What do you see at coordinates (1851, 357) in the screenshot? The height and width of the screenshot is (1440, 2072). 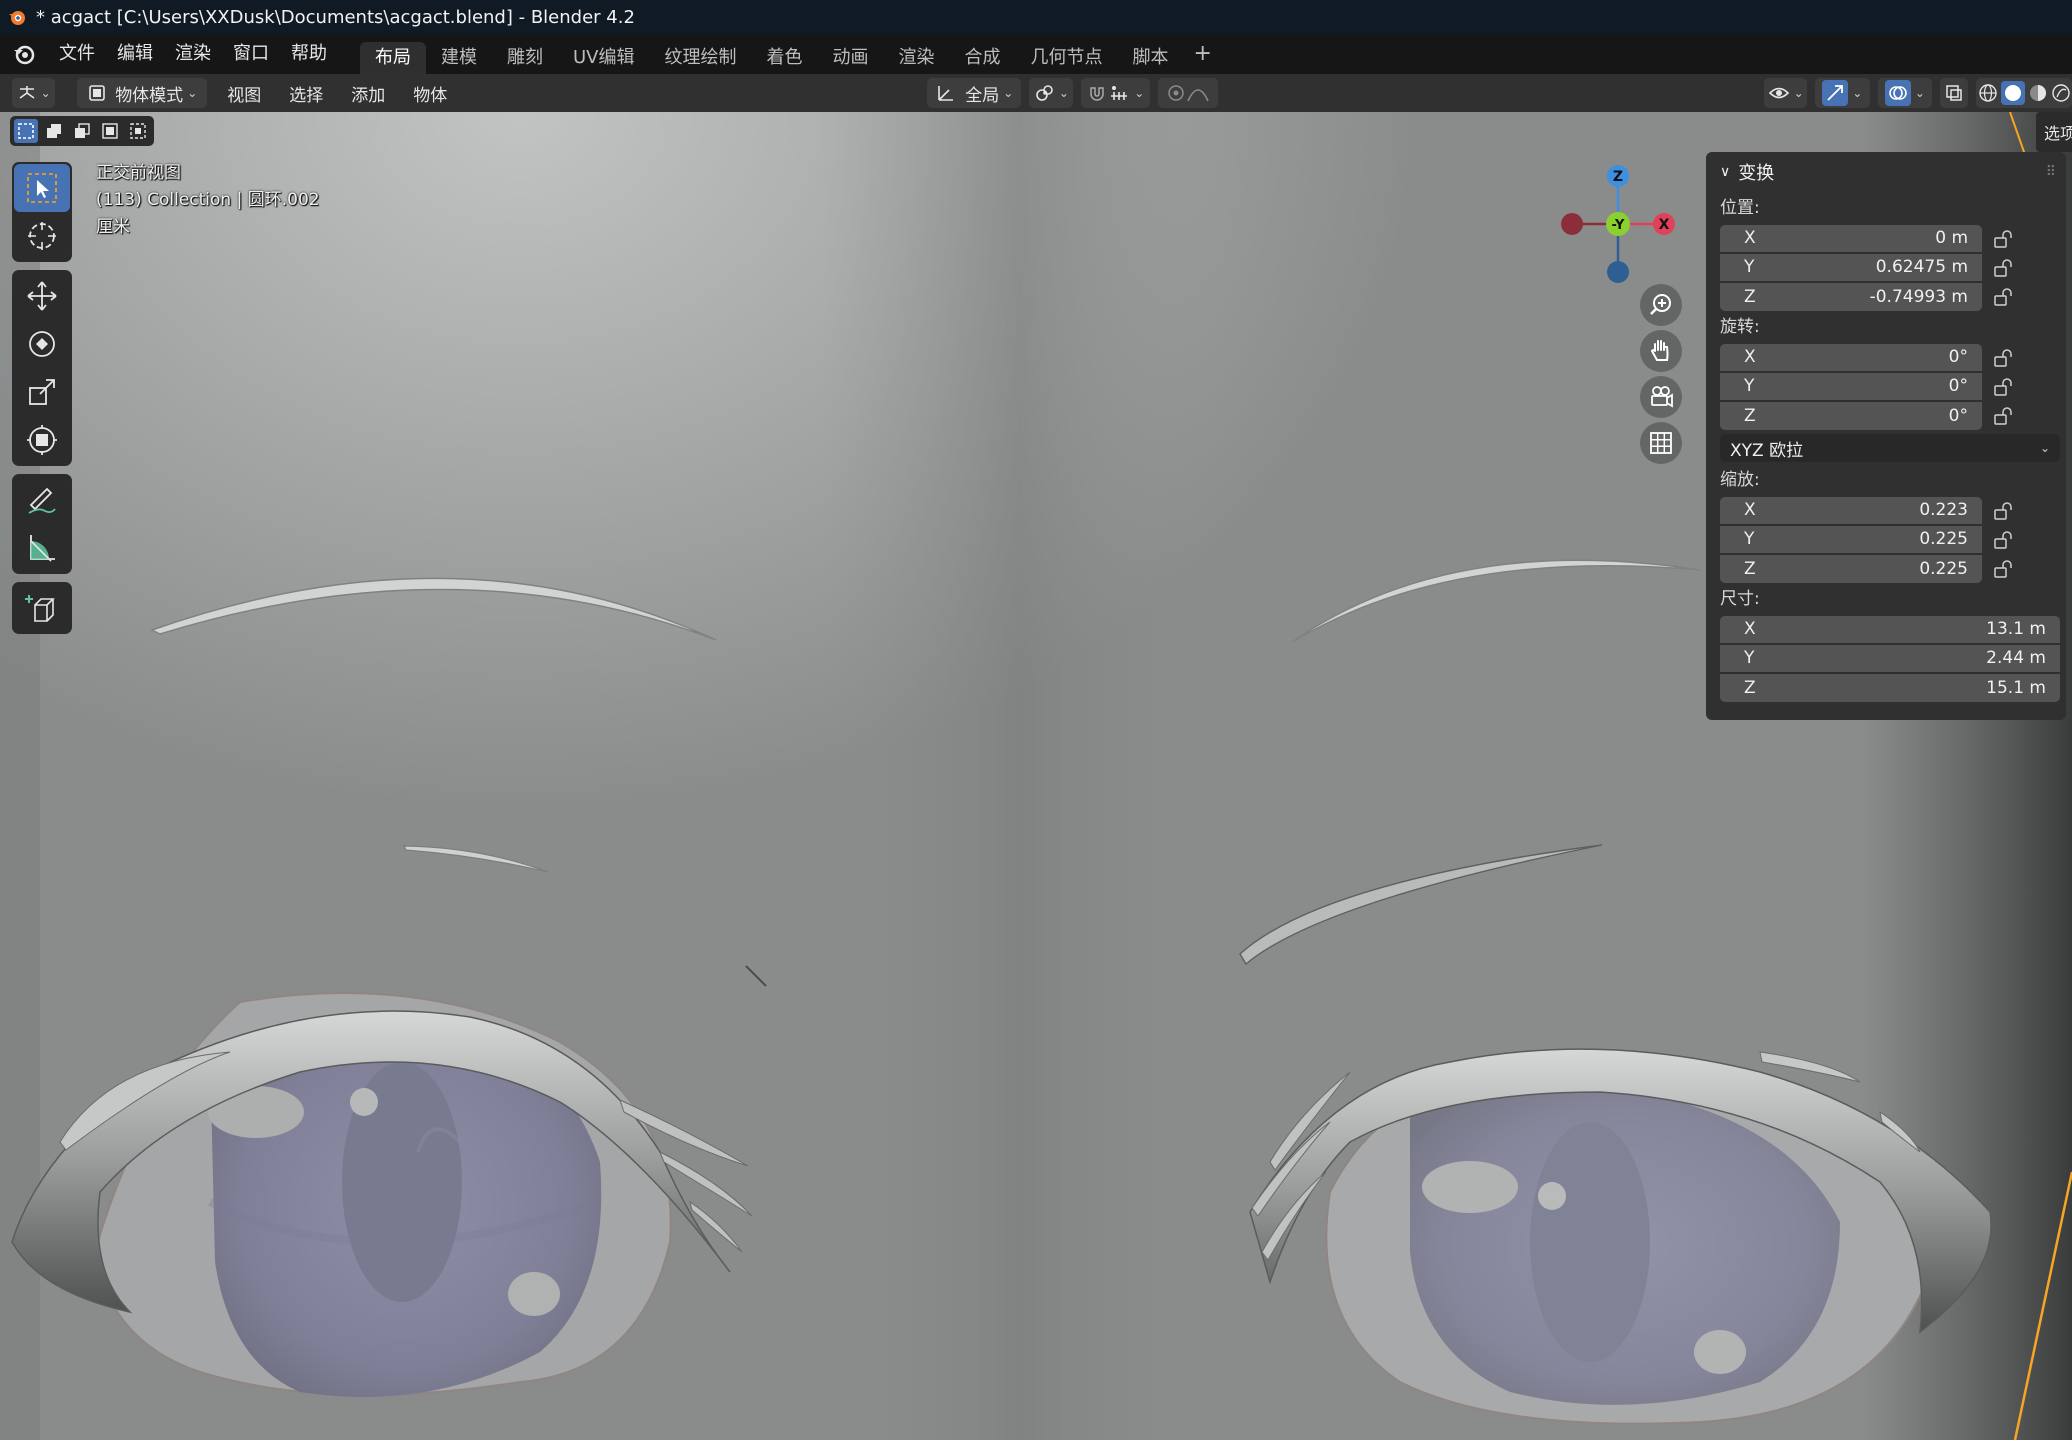 I see `rotation-x-field: X 0°` at bounding box center [1851, 357].